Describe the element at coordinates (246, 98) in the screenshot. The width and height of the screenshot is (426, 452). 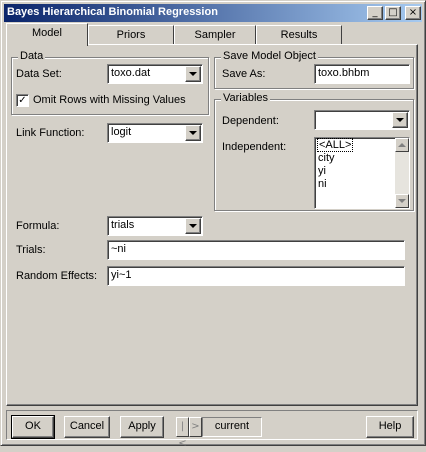
I see `variables-legend: Variables` at that location.